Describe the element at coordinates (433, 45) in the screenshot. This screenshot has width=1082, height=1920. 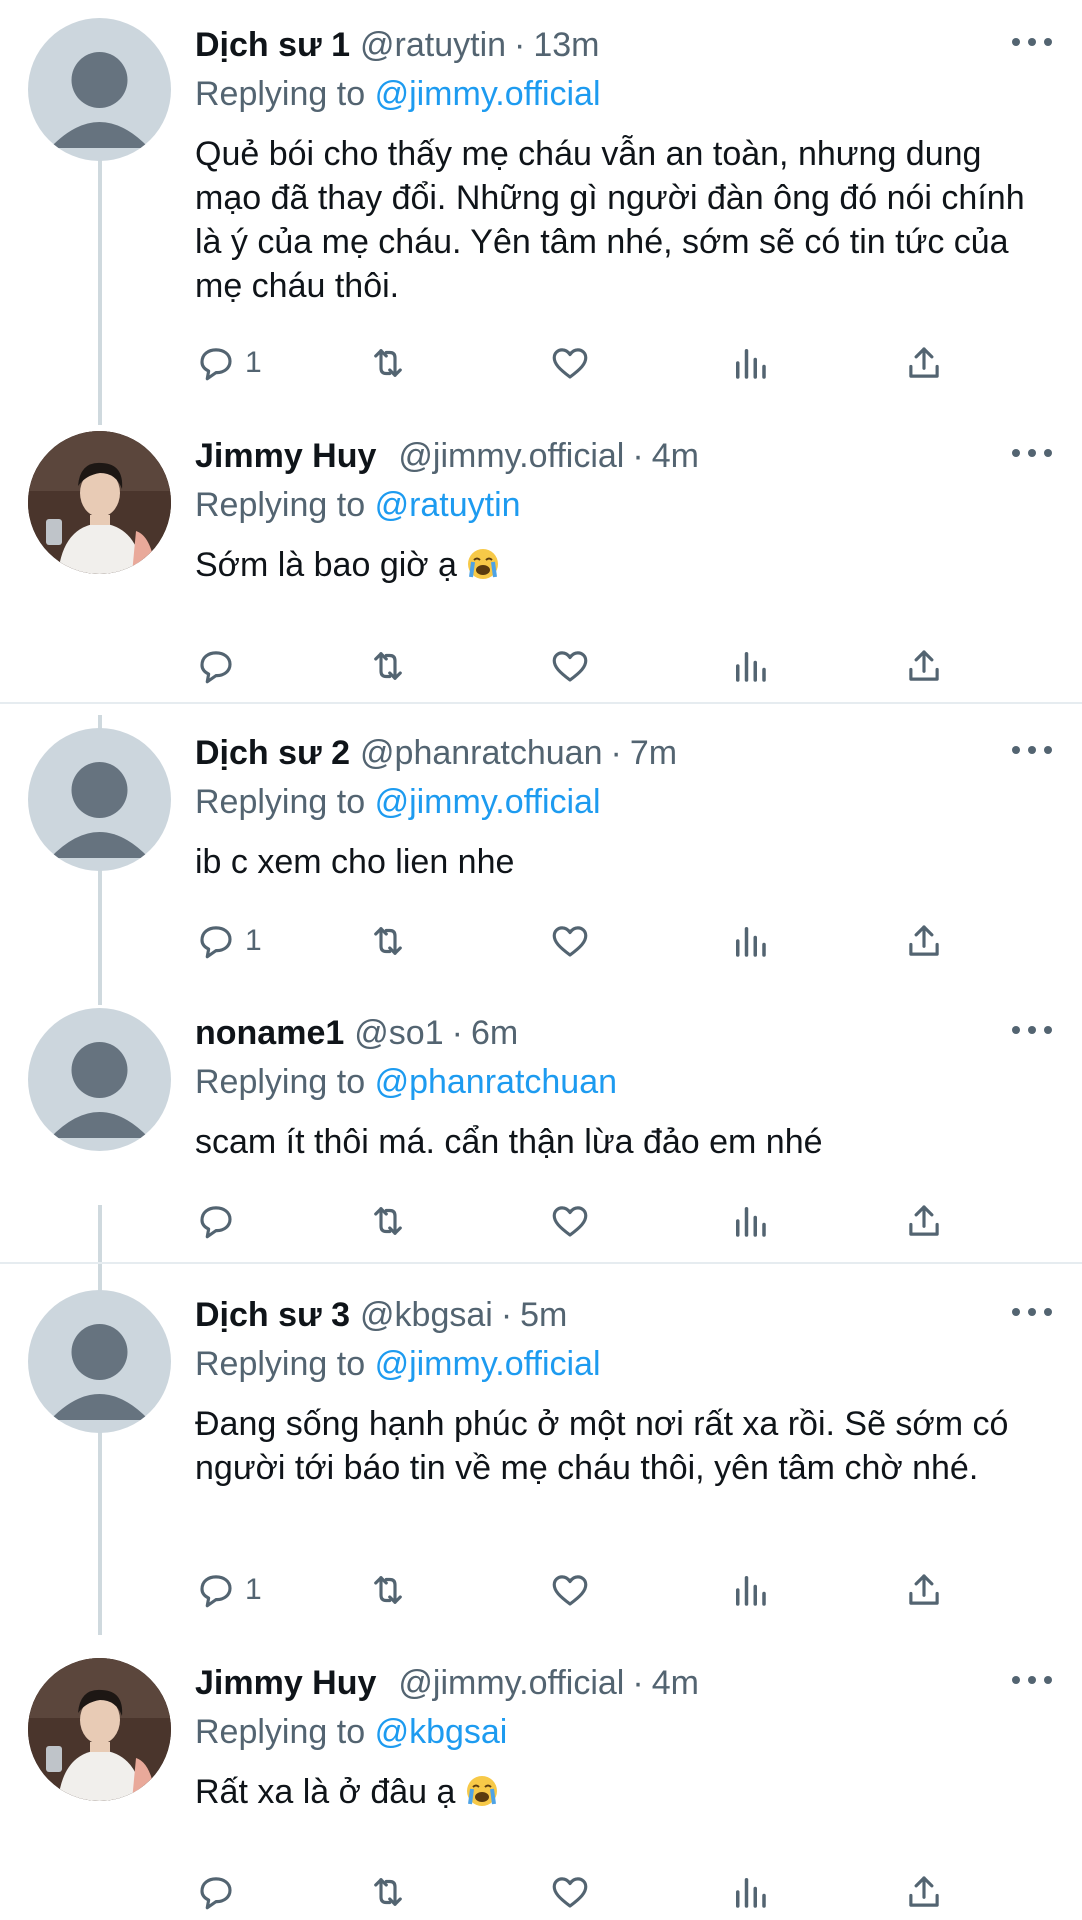
I see `user-handle: @ratuytin` at that location.